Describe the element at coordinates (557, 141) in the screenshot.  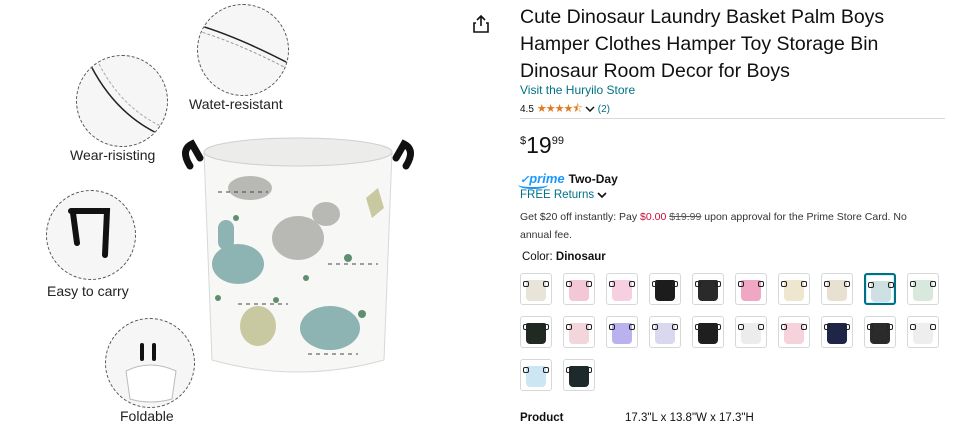
I see `price-fraction: 99` at that location.